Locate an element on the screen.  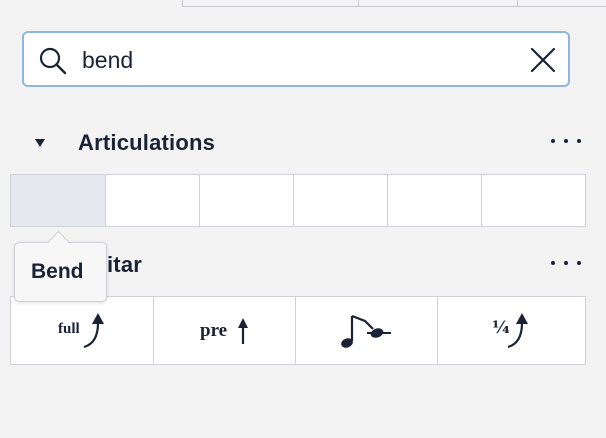
tooltip-text: Bend is located at coordinates (57, 271).